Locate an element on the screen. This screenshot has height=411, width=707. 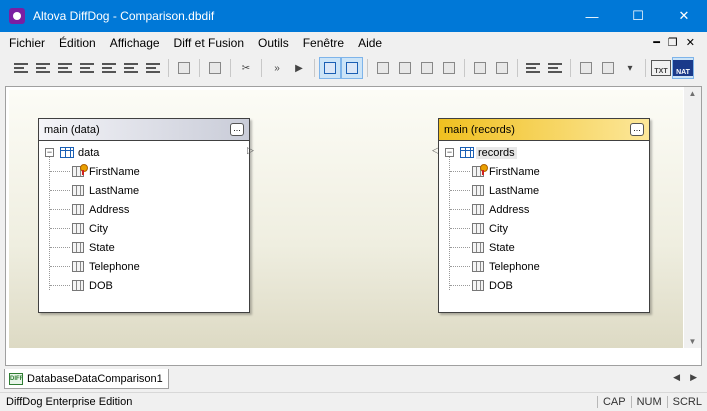
close-button: ✕ is located at coordinates (684, 16).